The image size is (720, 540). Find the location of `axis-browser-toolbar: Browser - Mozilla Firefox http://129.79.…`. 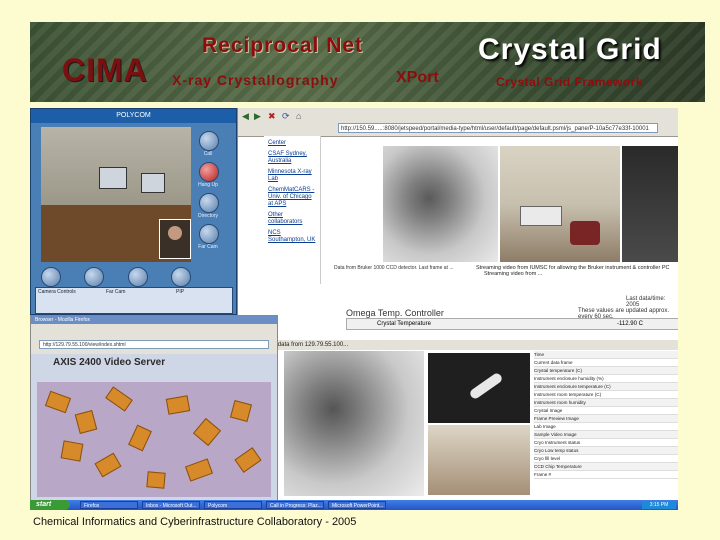

axis-browser-toolbar: Browser - Mozilla Firefox http://129.79.… is located at coordinates (154, 335).